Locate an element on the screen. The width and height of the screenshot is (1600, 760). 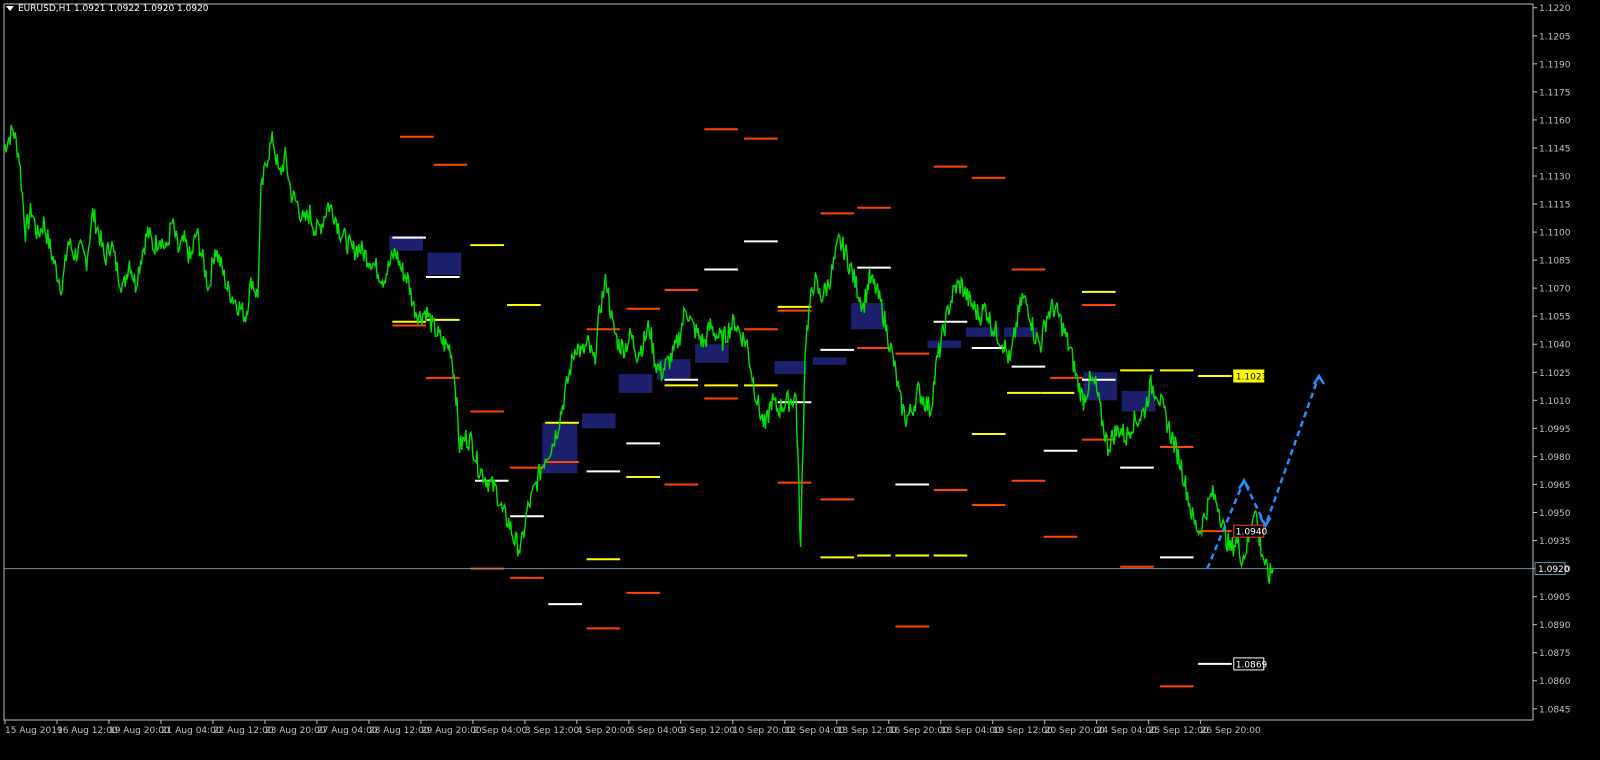
y-tick-label: 1.1130 is located at coordinates (1555, 177).